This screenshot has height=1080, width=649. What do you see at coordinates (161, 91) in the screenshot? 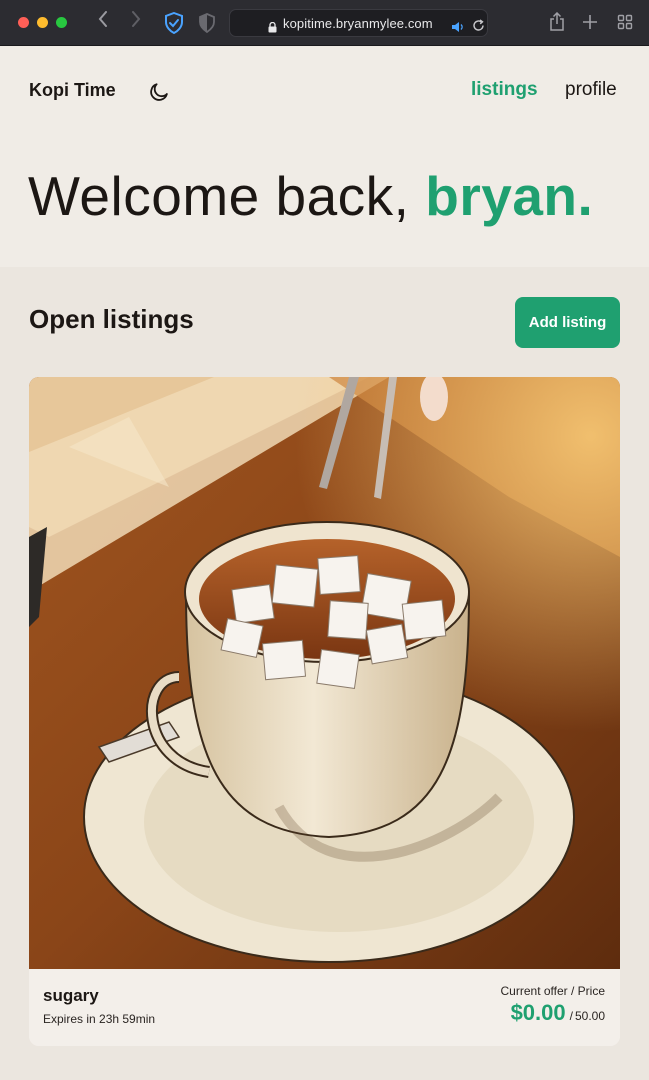
I see `moon-icon` at bounding box center [161, 91].